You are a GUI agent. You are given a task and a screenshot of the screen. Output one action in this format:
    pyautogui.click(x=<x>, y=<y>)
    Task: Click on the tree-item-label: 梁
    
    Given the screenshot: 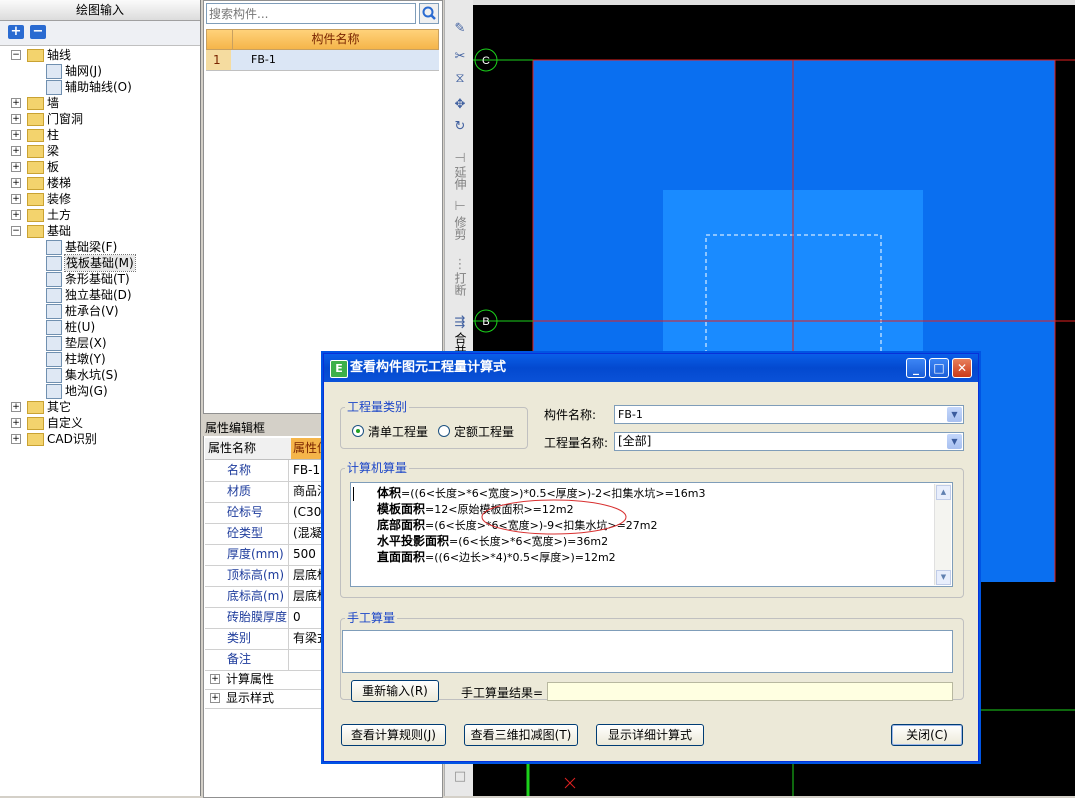 What is the action you would take?
    pyautogui.click(x=53, y=151)
    